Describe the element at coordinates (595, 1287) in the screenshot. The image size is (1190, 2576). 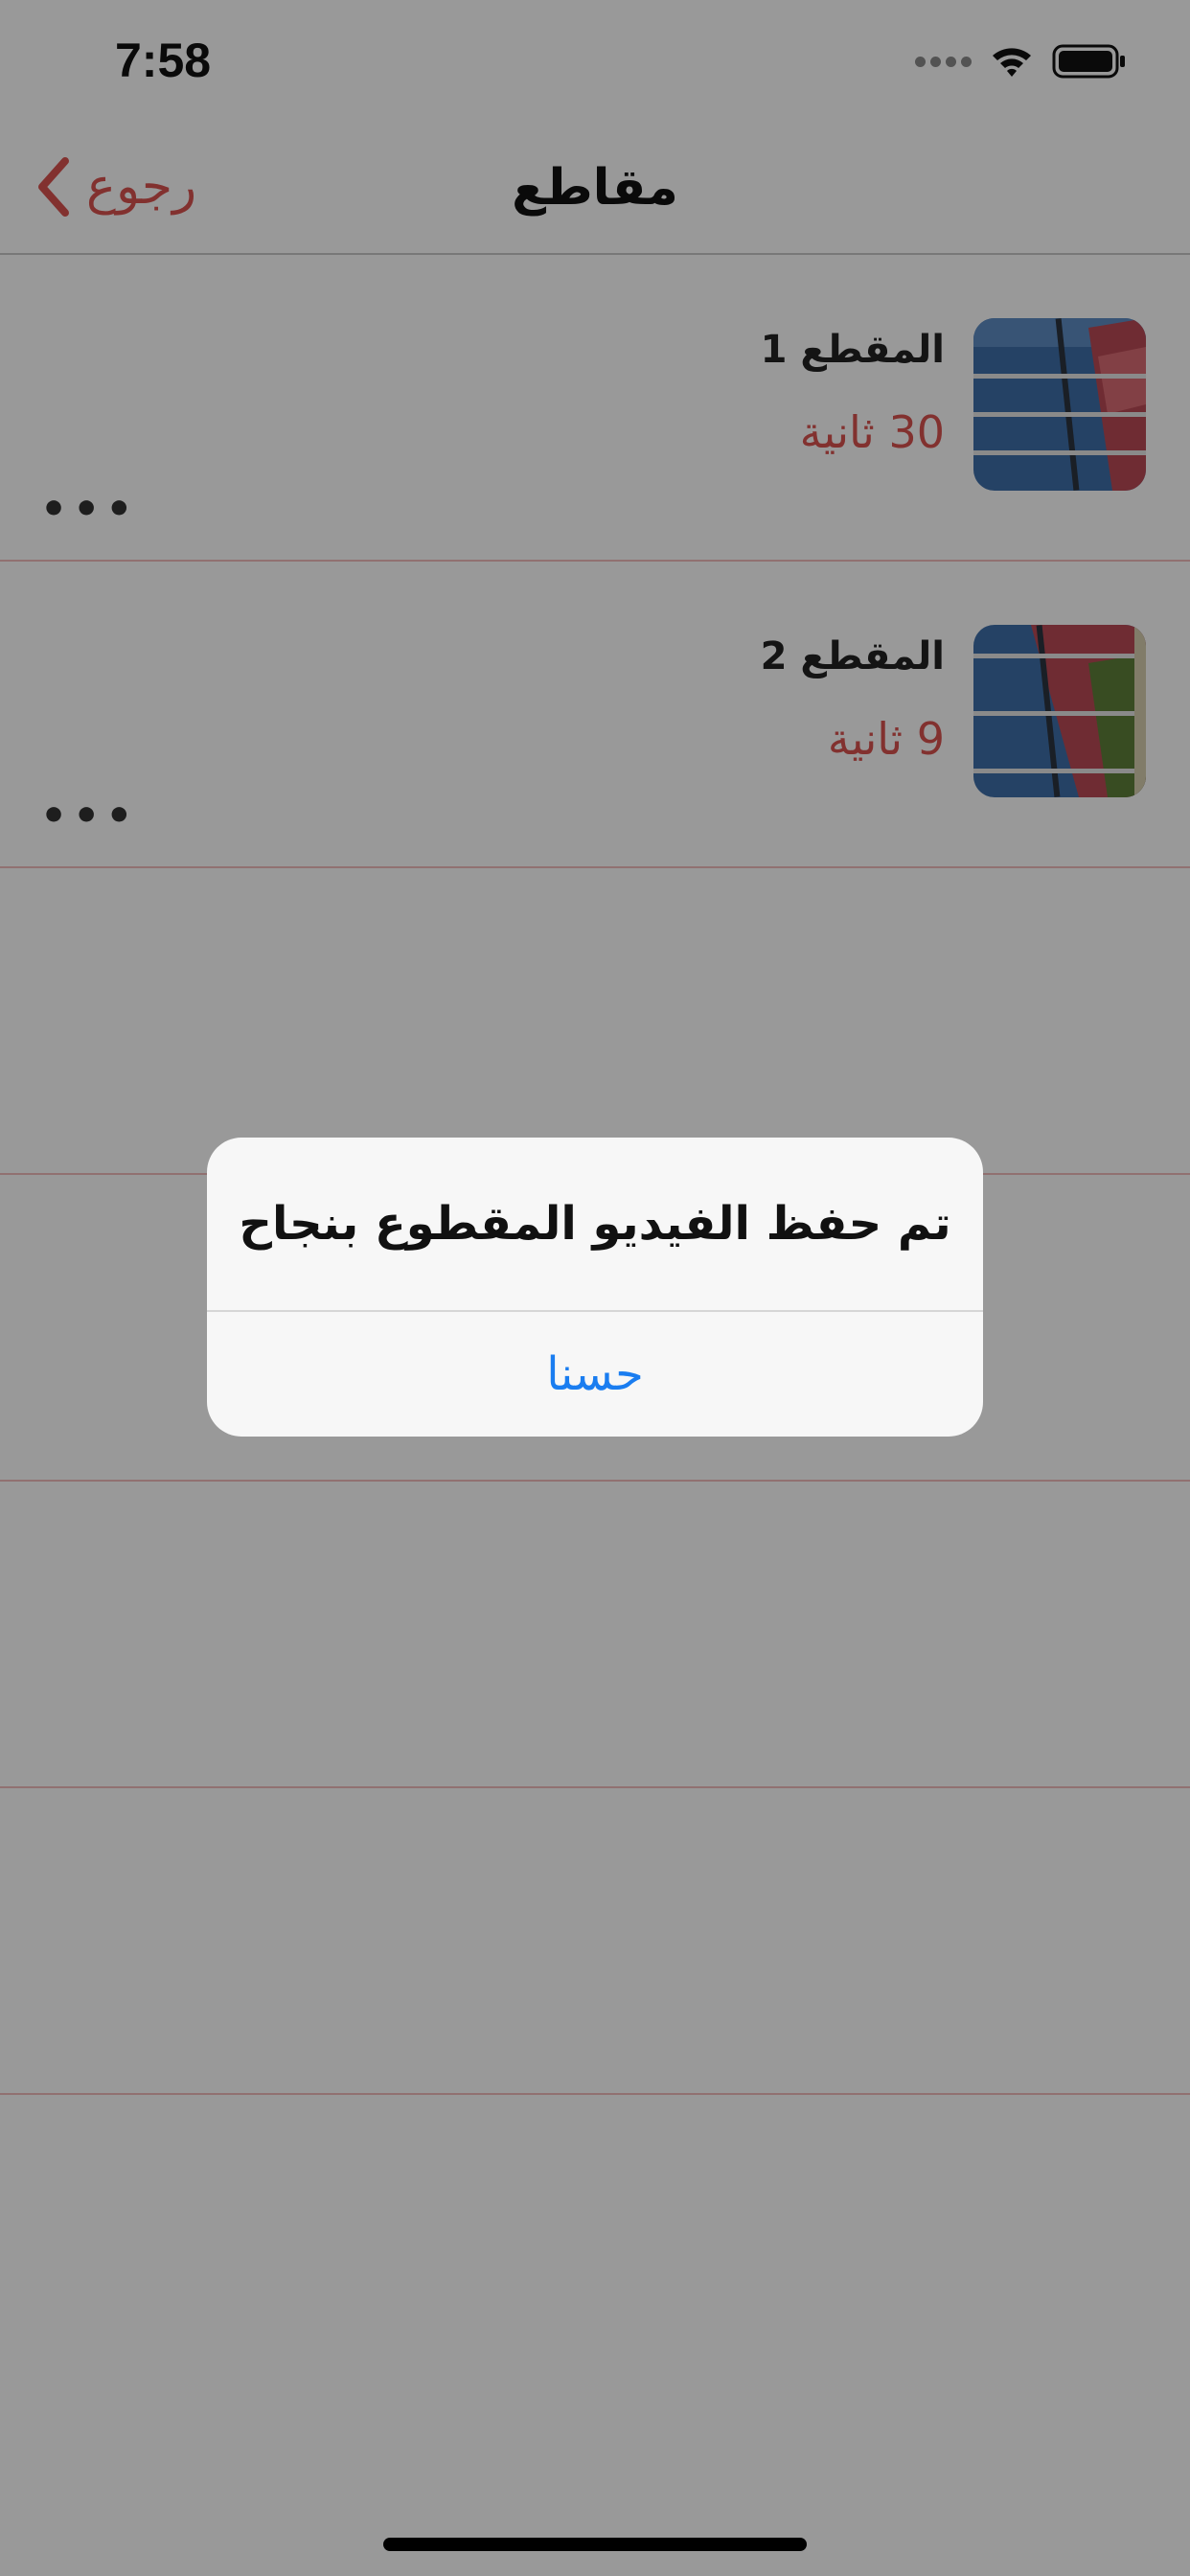
I see `alert-dialog: تم حفظ الفيديو المقطوع بنجاح حسنا` at that location.